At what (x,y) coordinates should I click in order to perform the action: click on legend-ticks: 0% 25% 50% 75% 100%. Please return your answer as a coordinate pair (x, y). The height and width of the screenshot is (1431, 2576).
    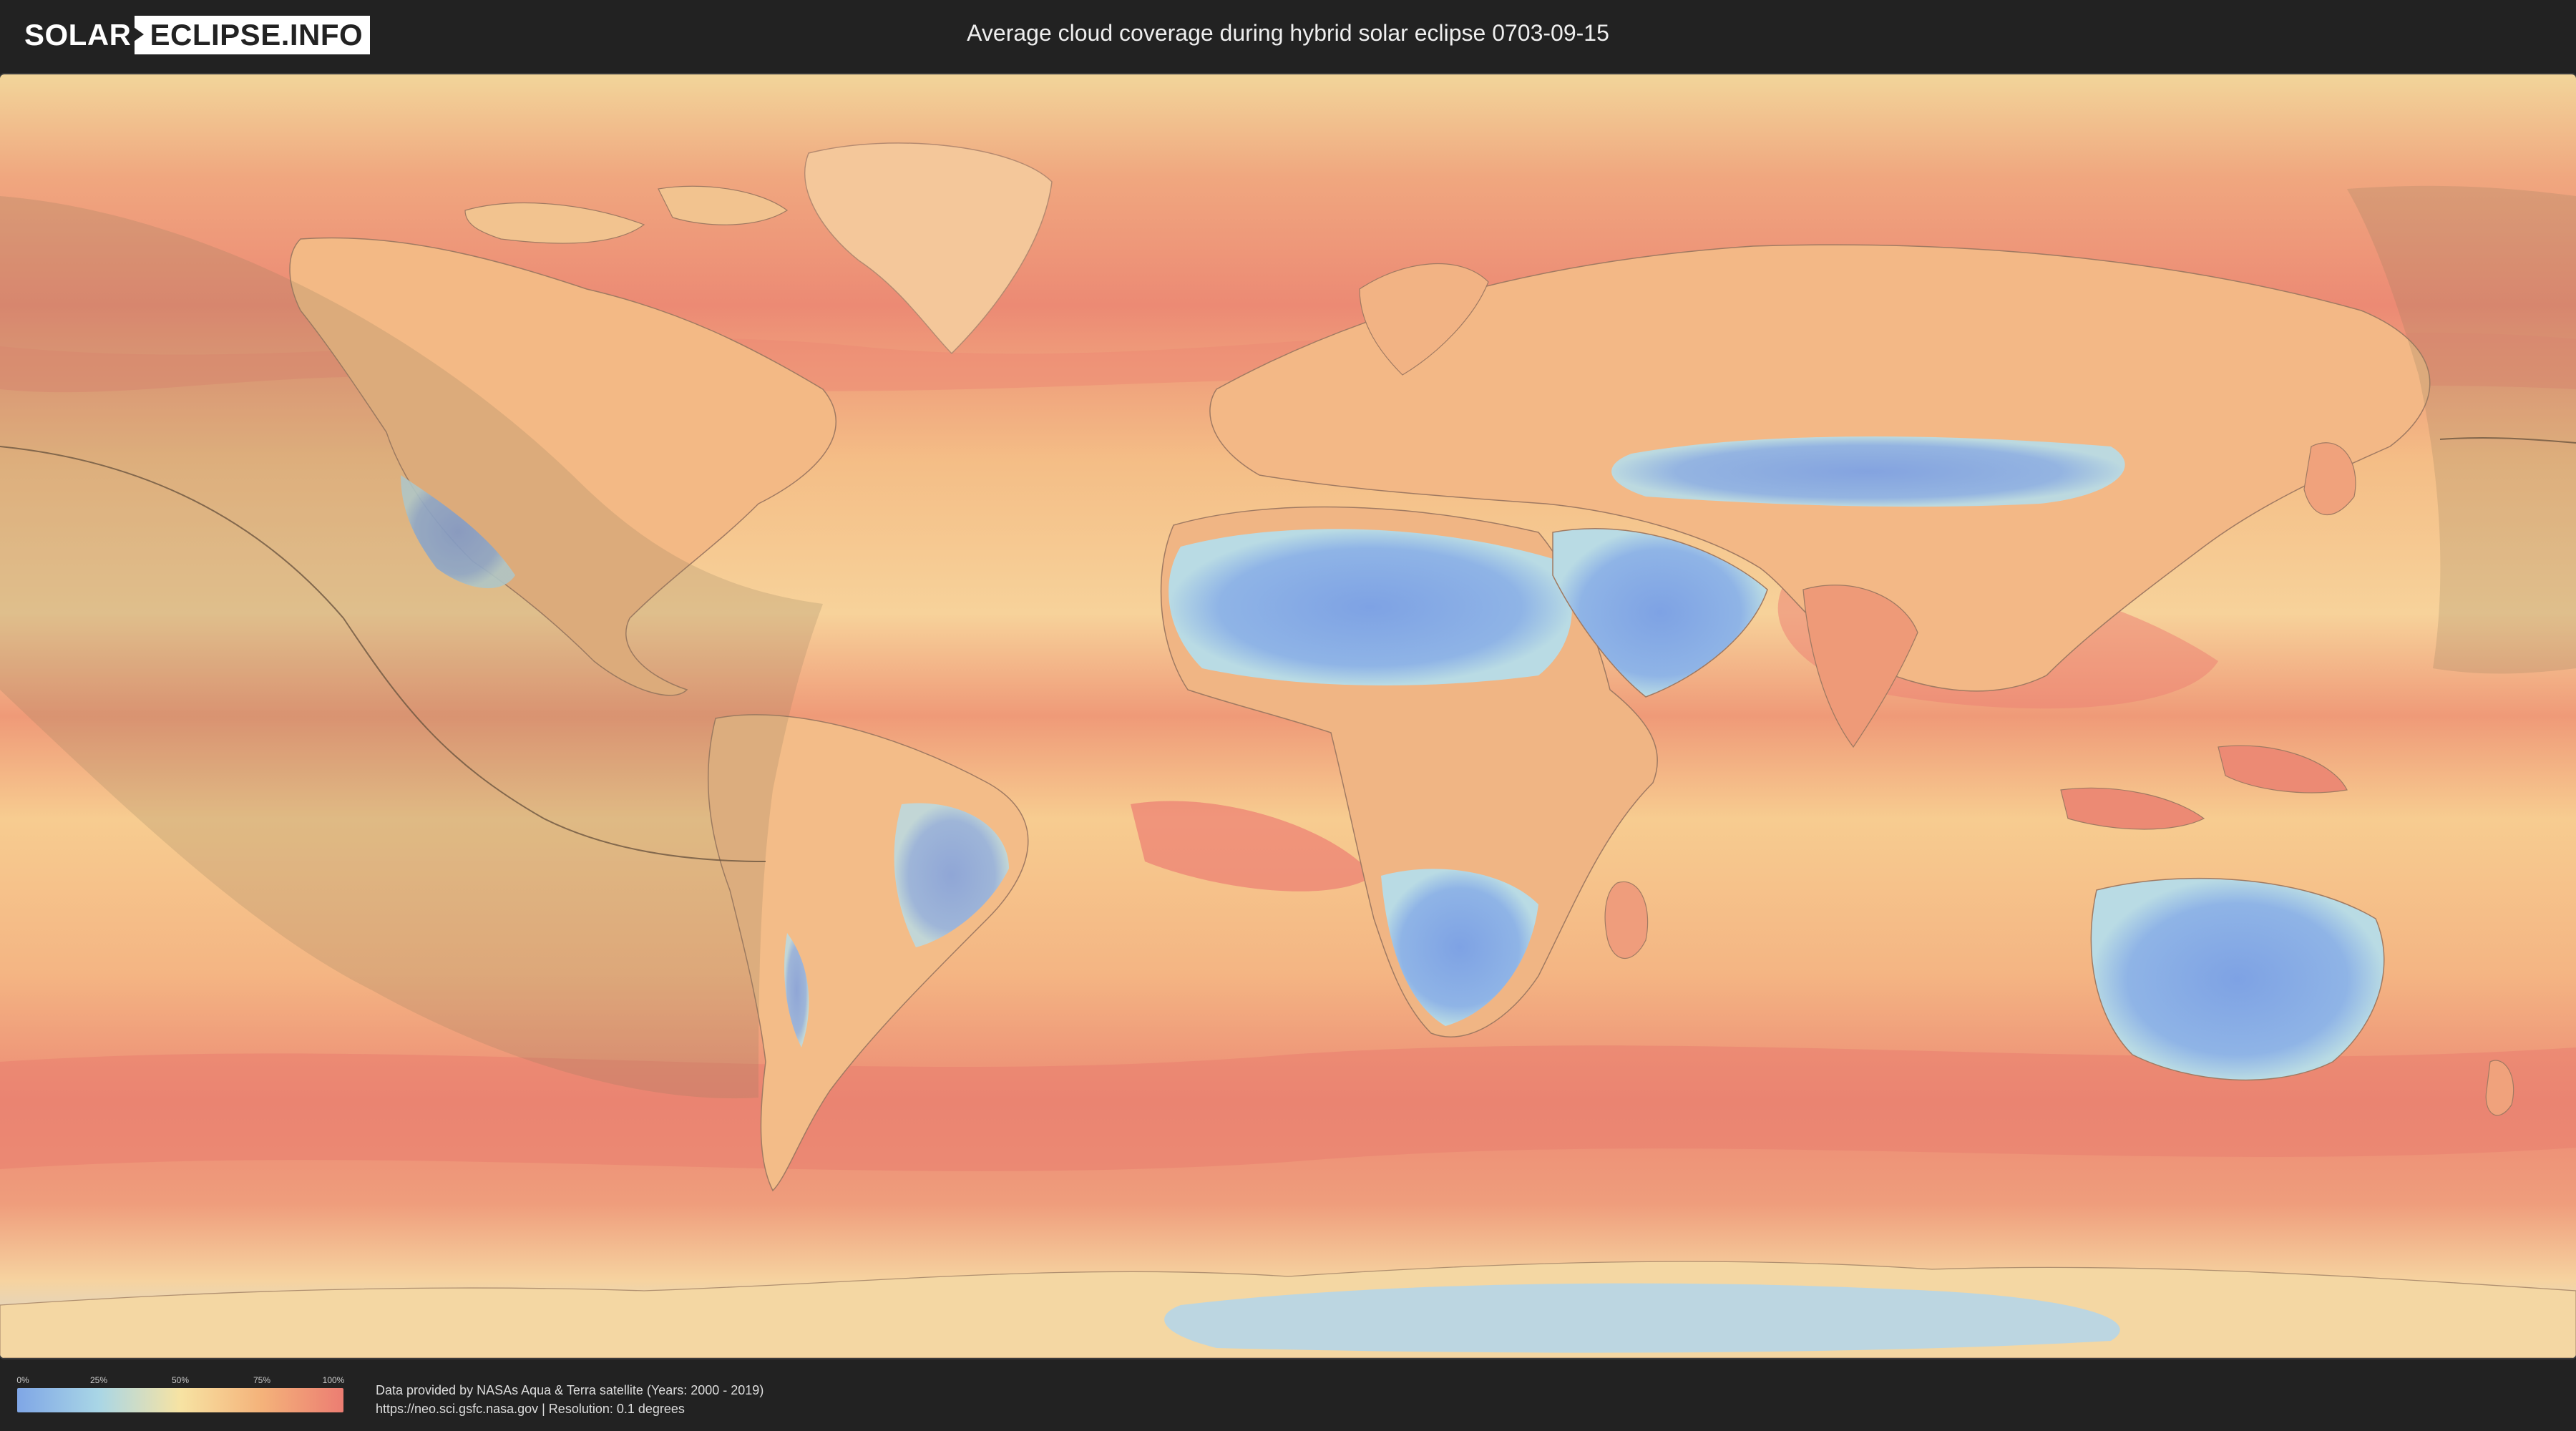
    Looking at the image, I should click on (180, 1382).